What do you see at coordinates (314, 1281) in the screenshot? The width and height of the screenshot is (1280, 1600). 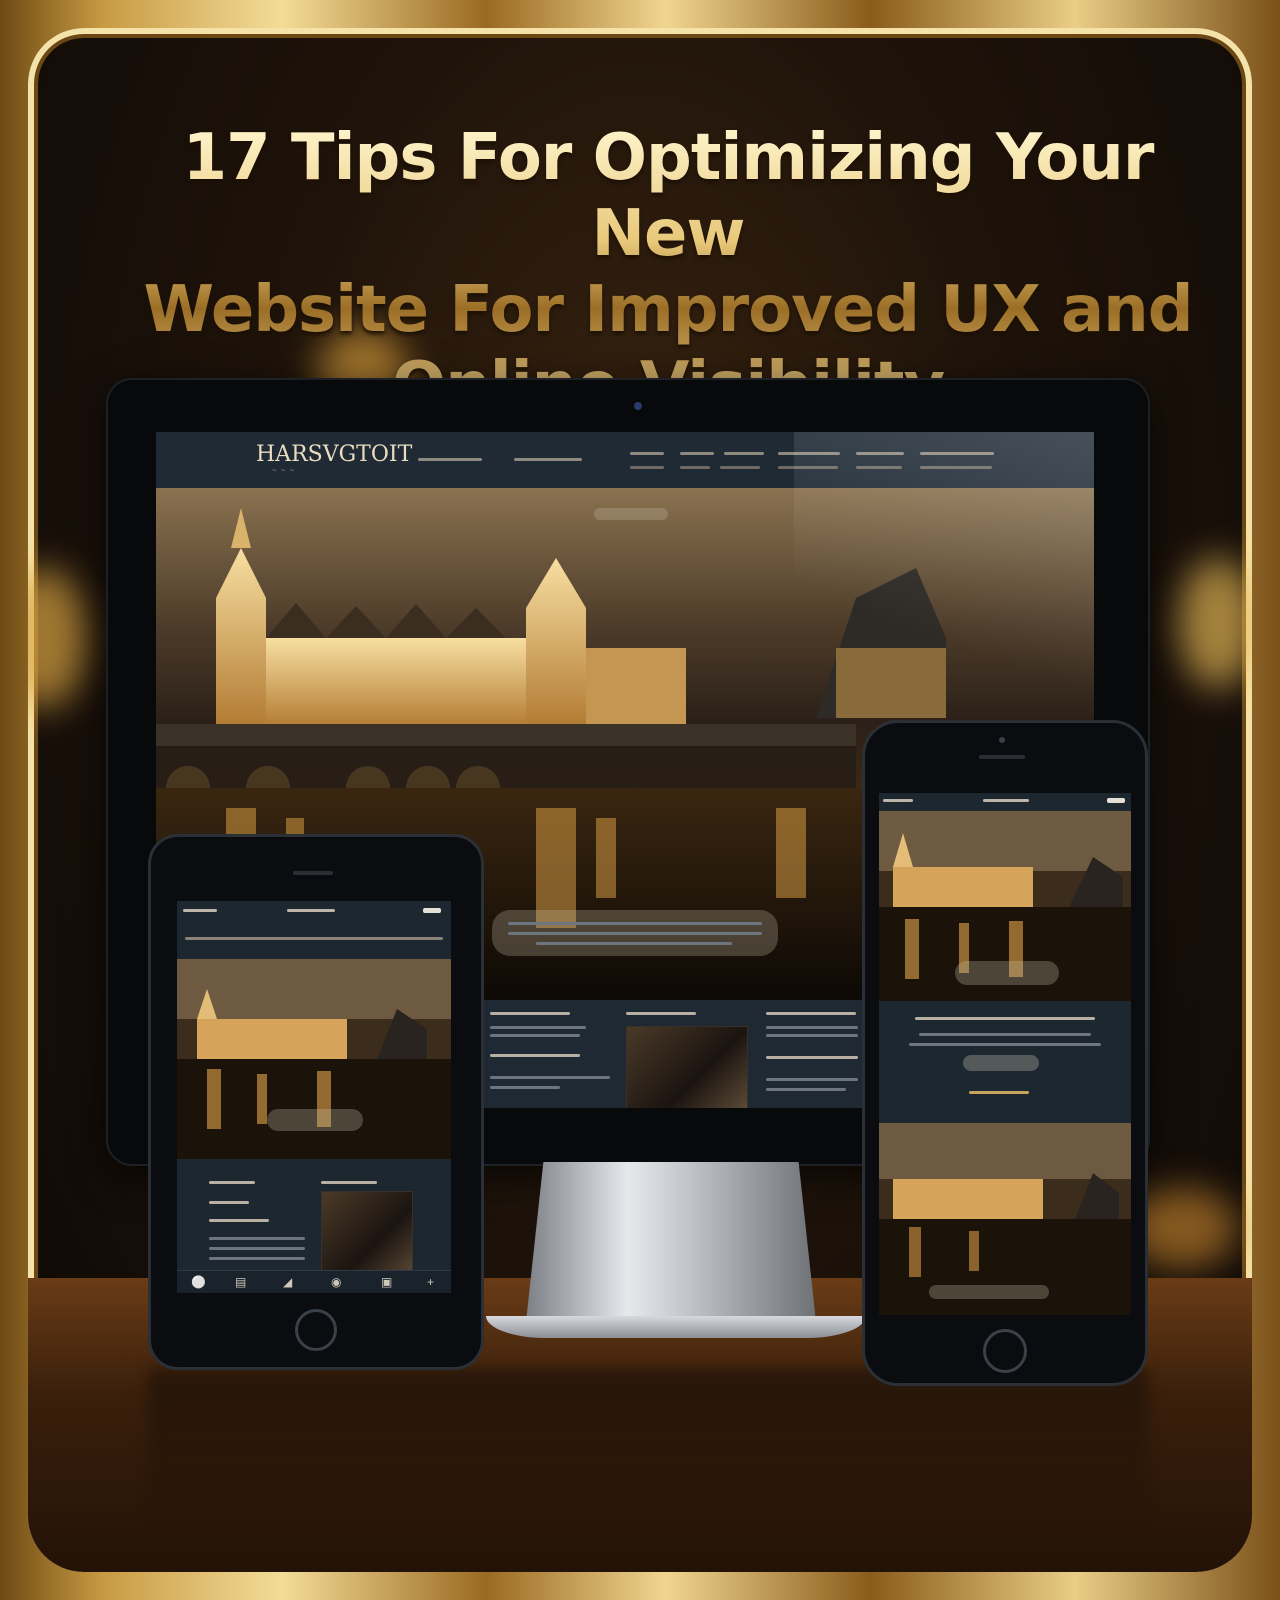 I see `tab-bar: ⚪ ▤ ◢ ◉ ▣ +` at bounding box center [314, 1281].